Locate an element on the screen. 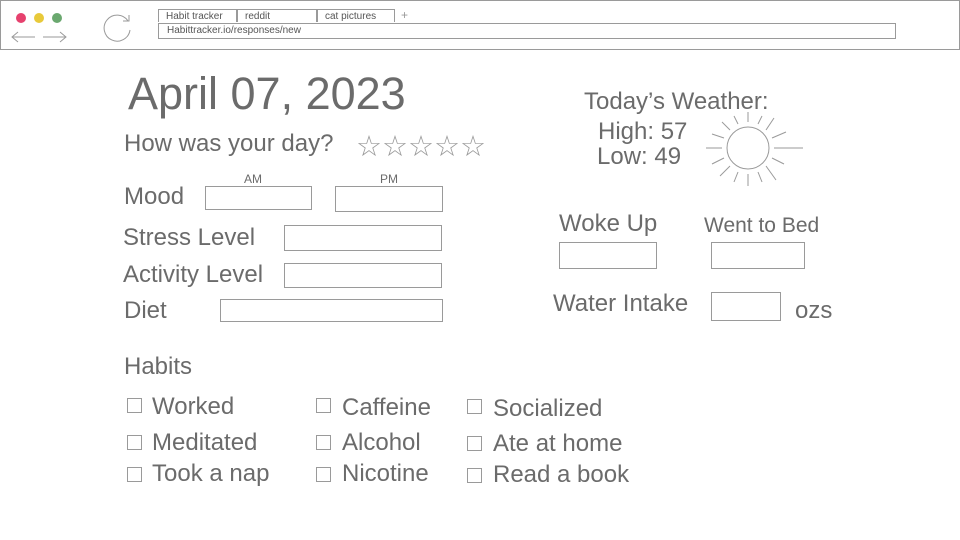 Image resolution: width=960 pixels, height=540 pixels. am-label: AM is located at coordinates (253, 179).